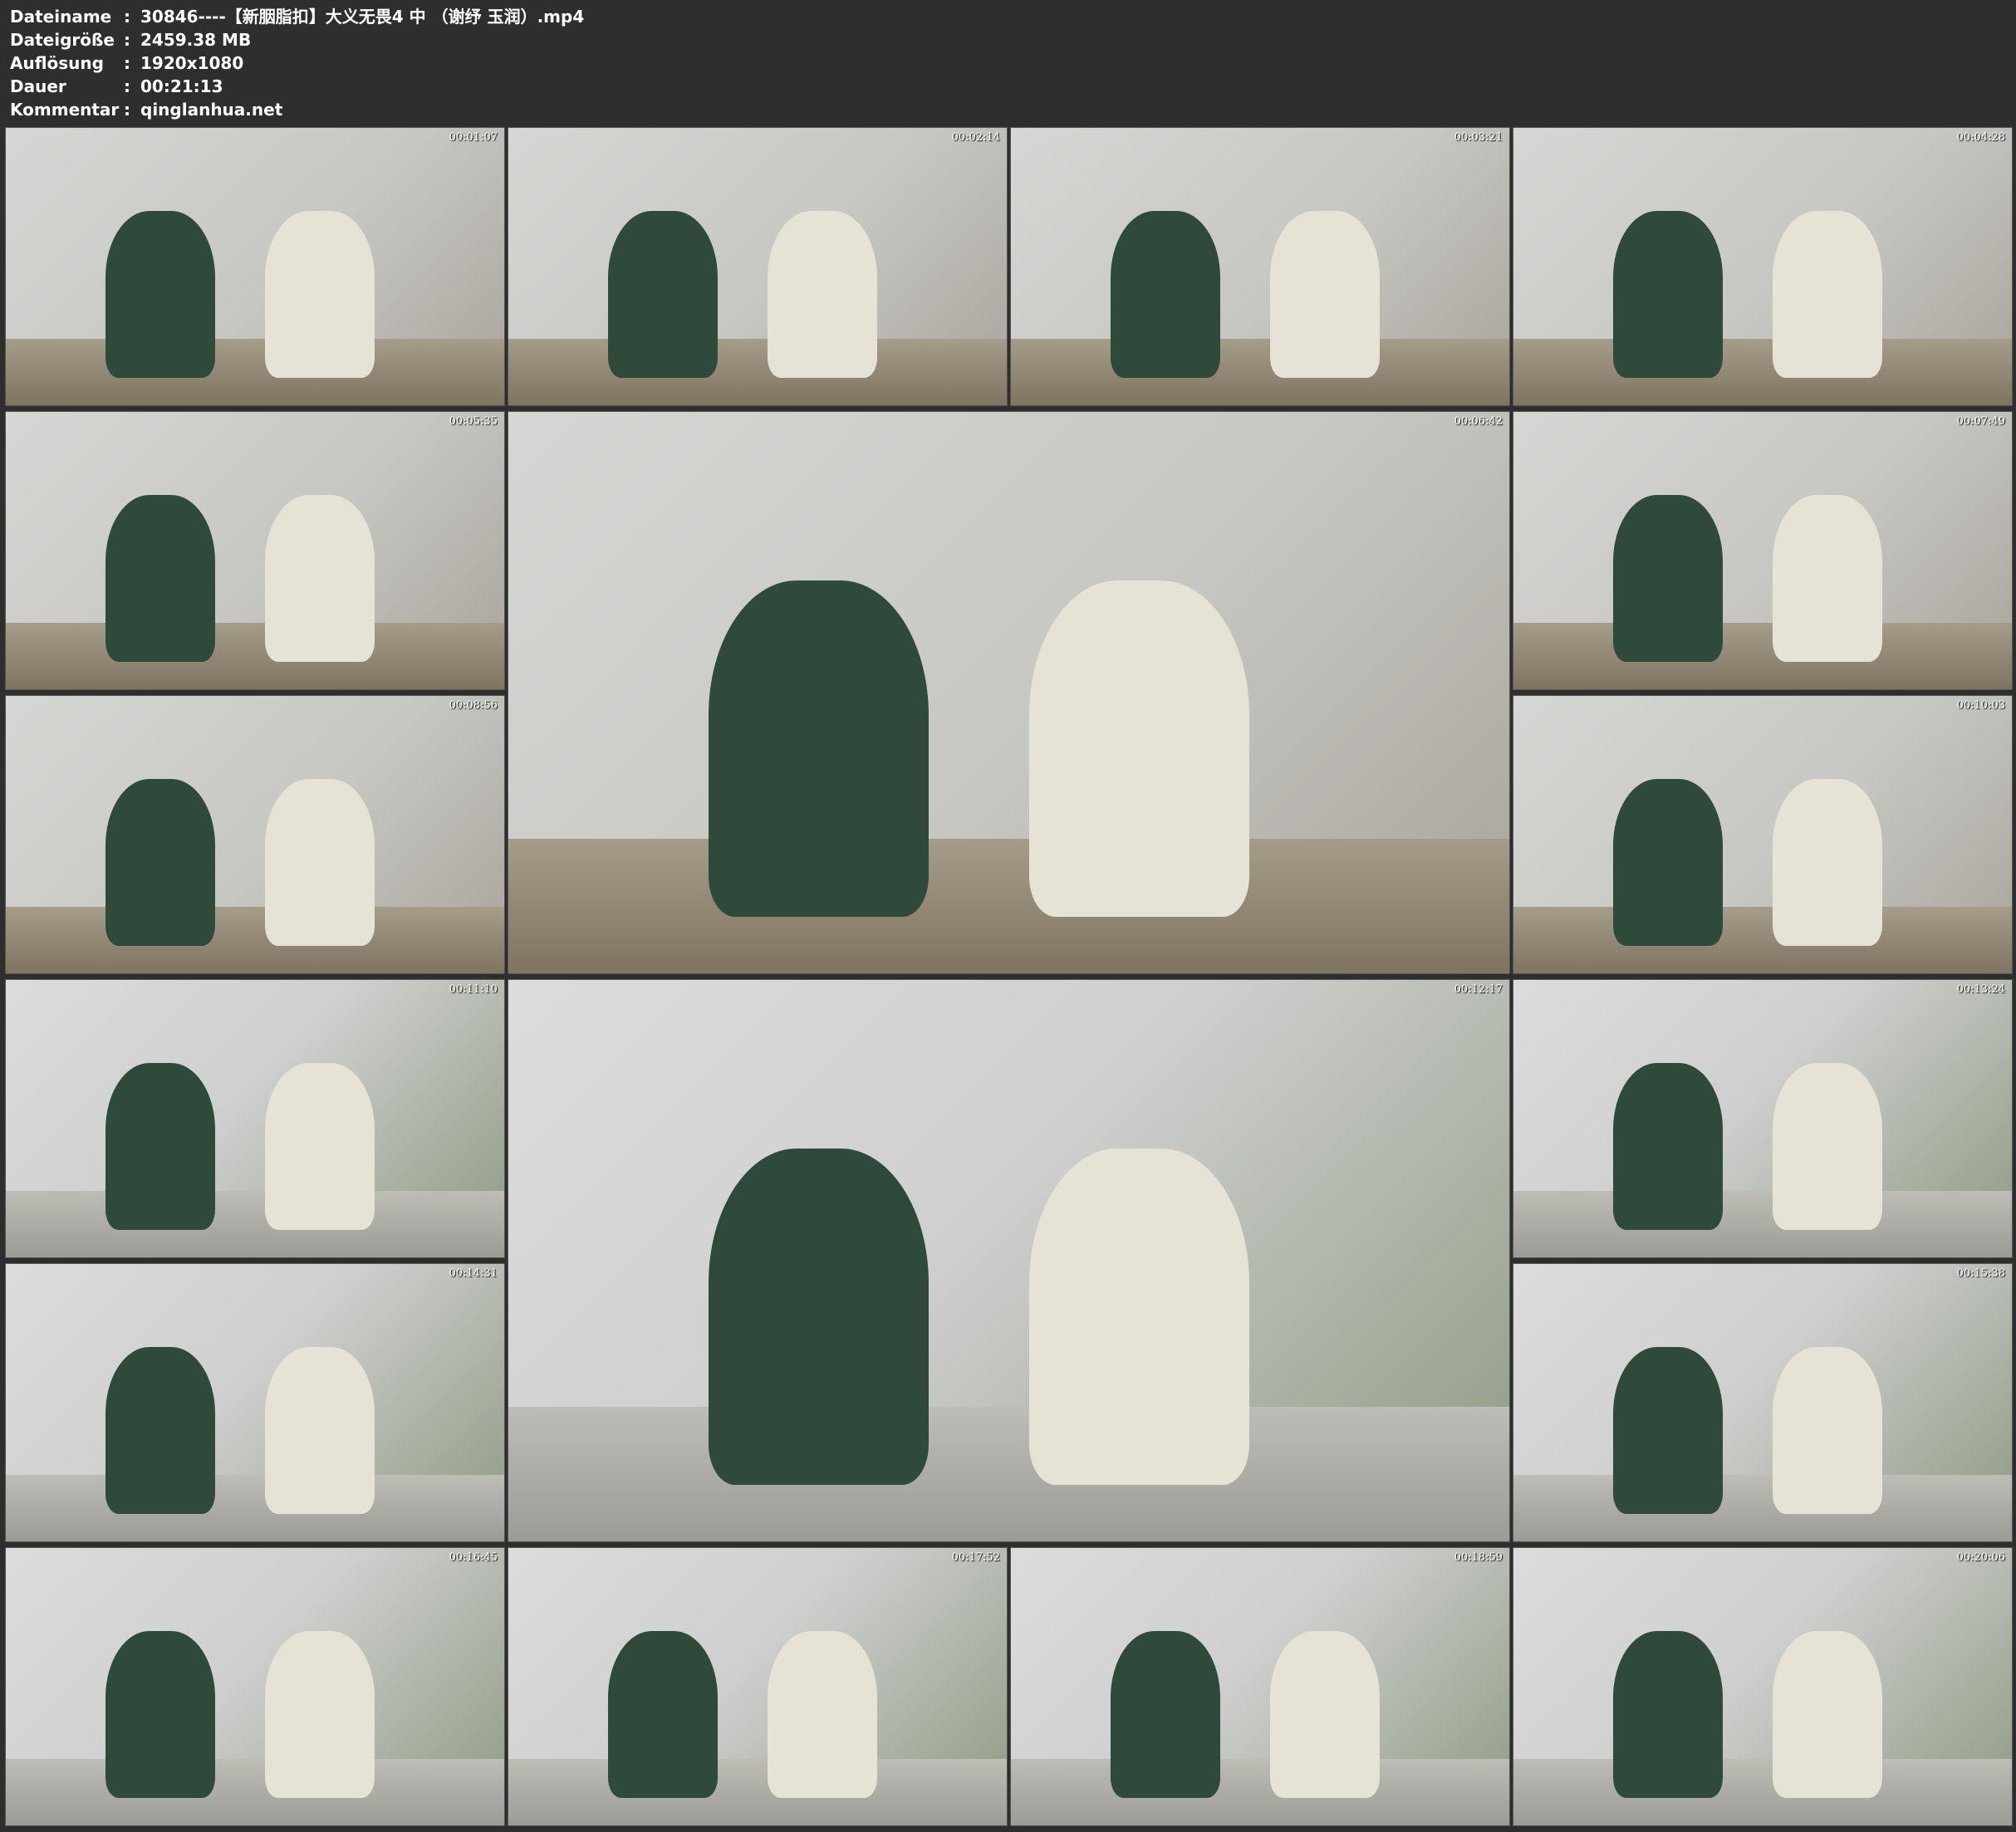 The height and width of the screenshot is (1832, 2016). Describe the element at coordinates (473, 1273) in the screenshot. I see `thumbnail-timestamp: 00:14:31` at that location.